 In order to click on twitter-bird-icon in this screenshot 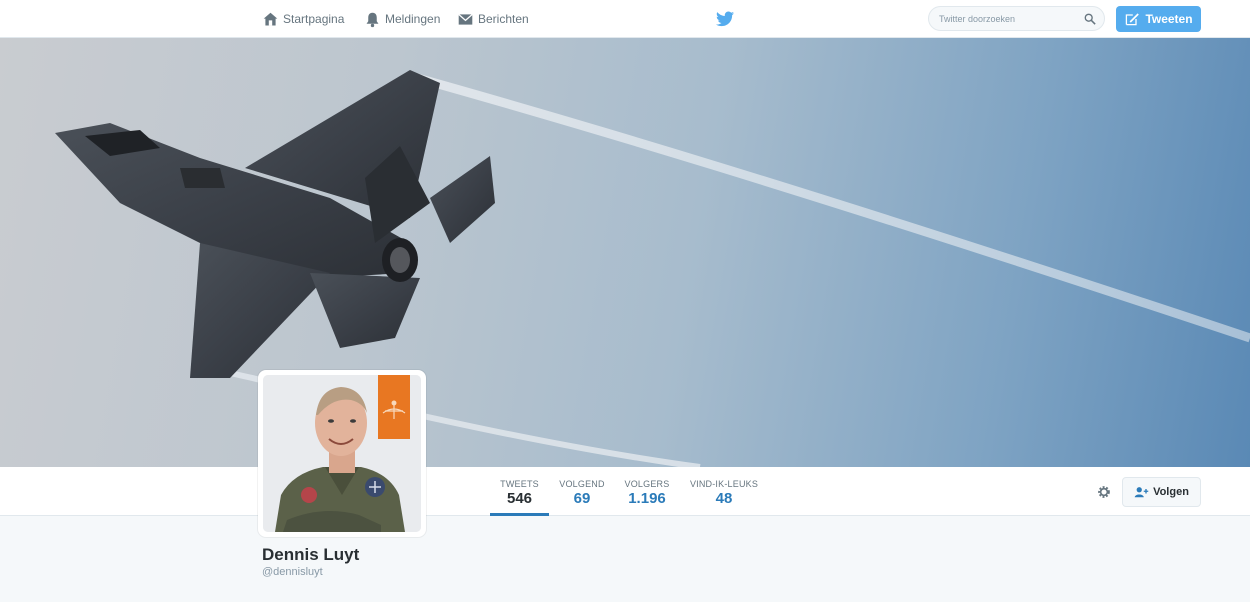, I will do `click(725, 19)`.